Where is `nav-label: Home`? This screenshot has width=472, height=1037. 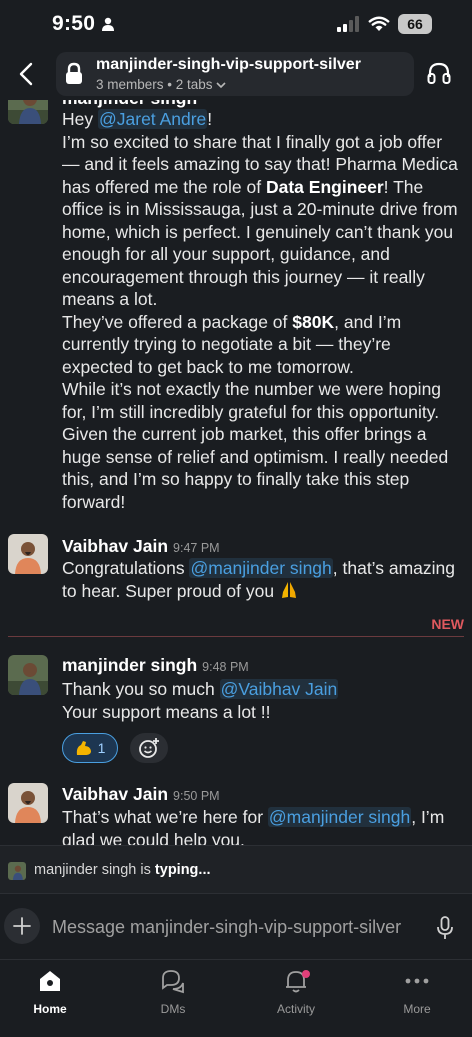
nav-label: Home is located at coordinates (50, 1009).